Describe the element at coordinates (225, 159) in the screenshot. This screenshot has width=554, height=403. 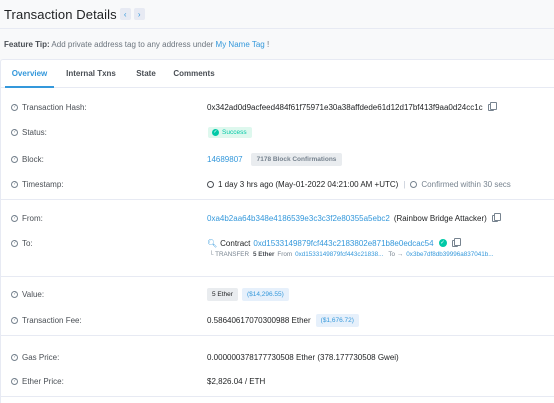
I see `block-number-link: 14689807` at that location.